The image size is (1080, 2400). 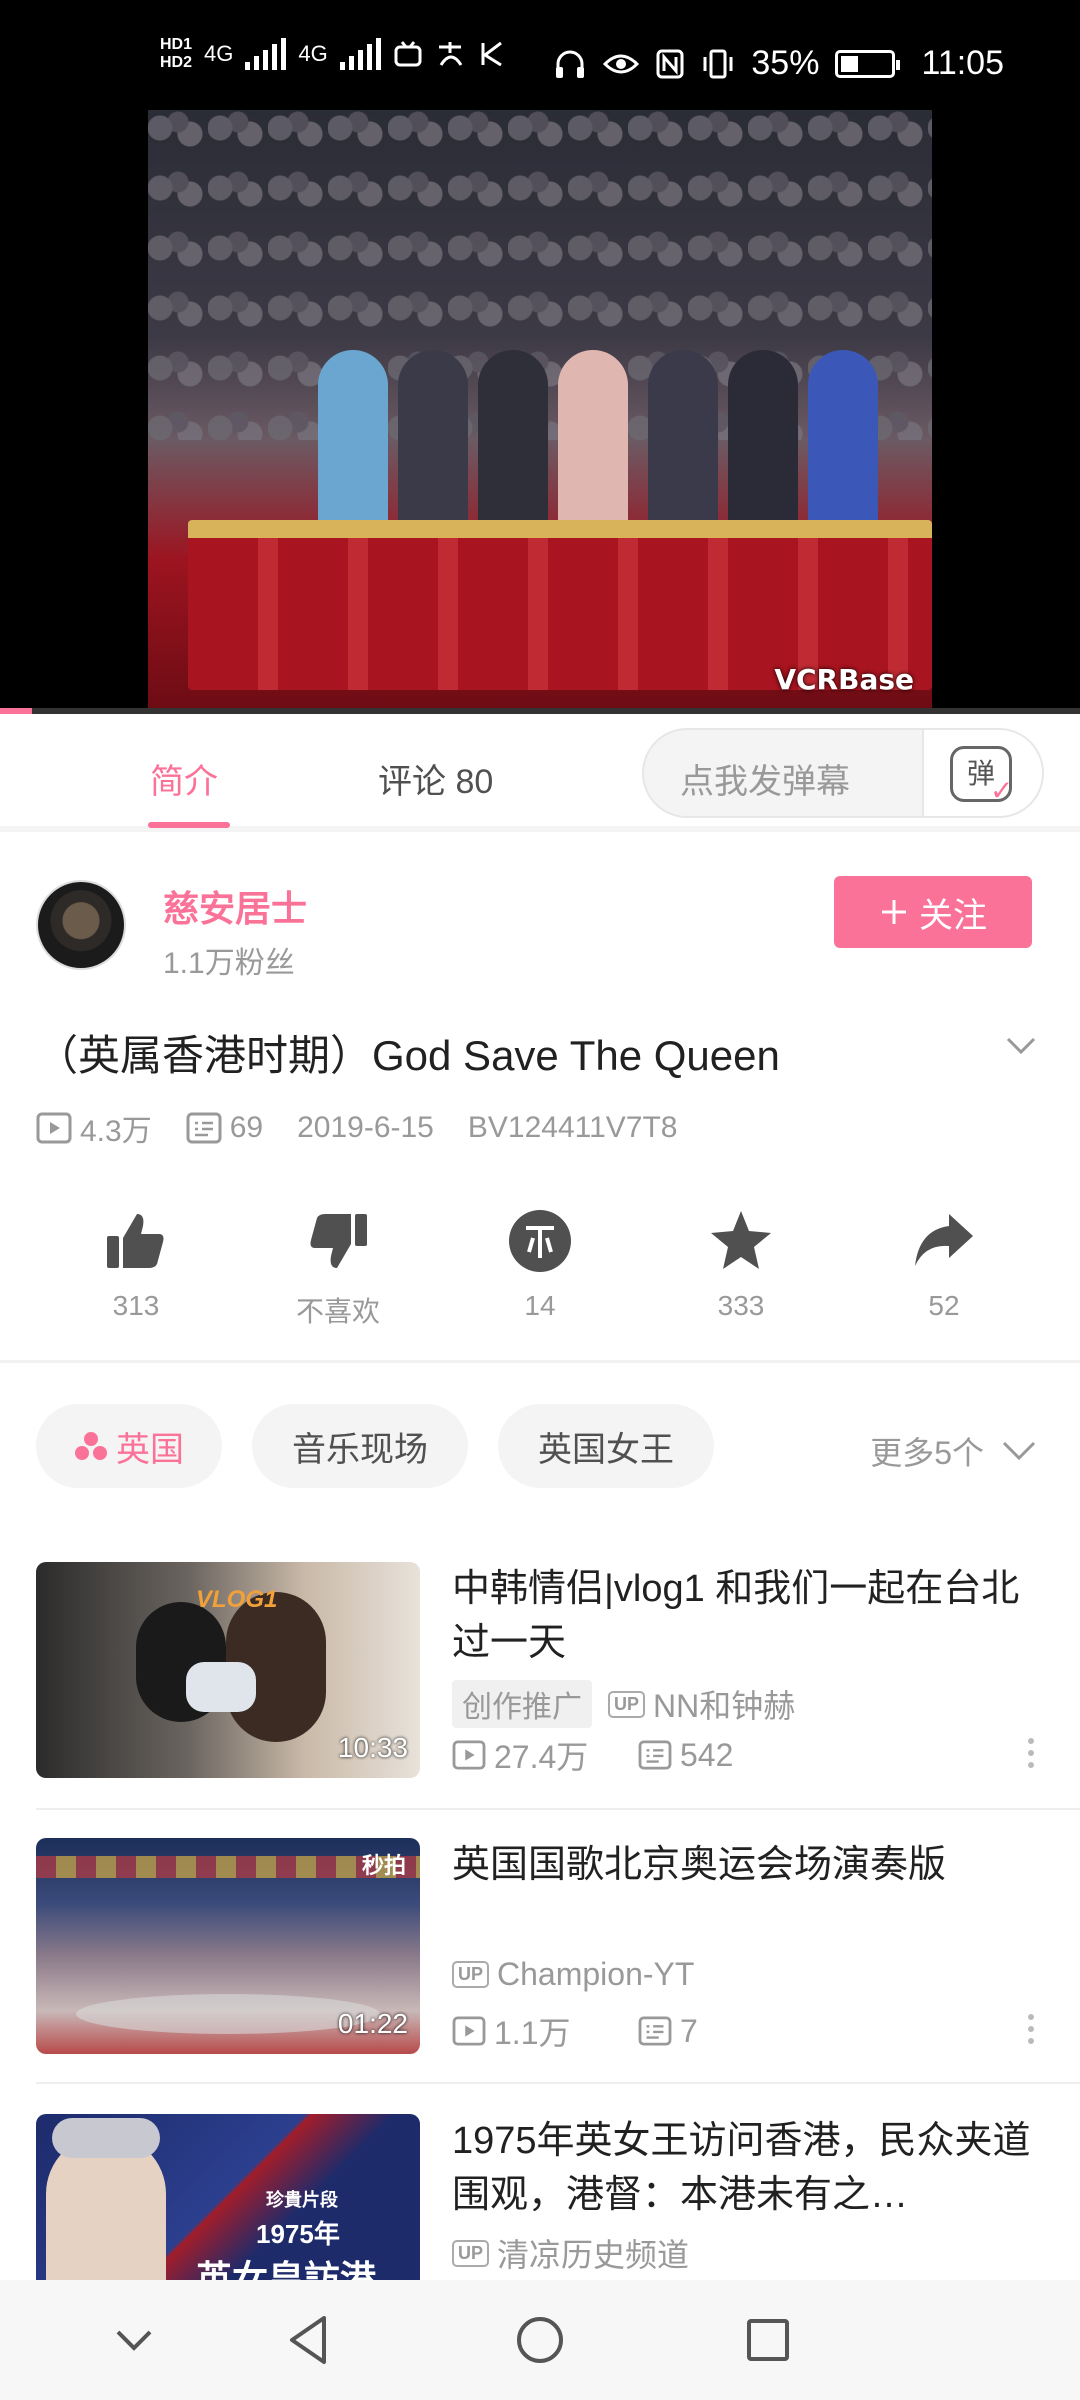 I want to click on home-icon, so click(x=540, y=2340).